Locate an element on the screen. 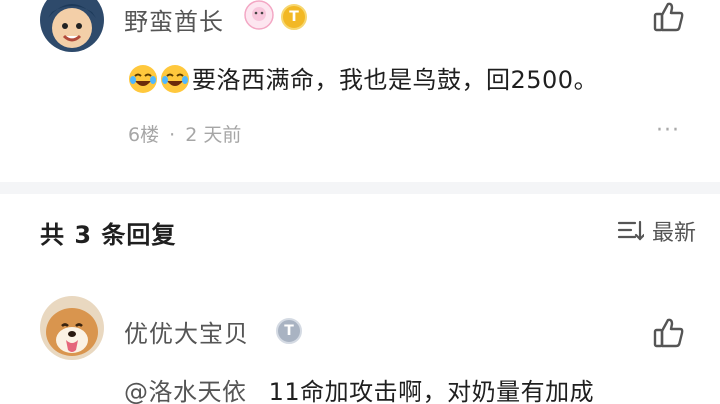 The image size is (720, 404). time-label: 2 天前 is located at coordinates (213, 135).